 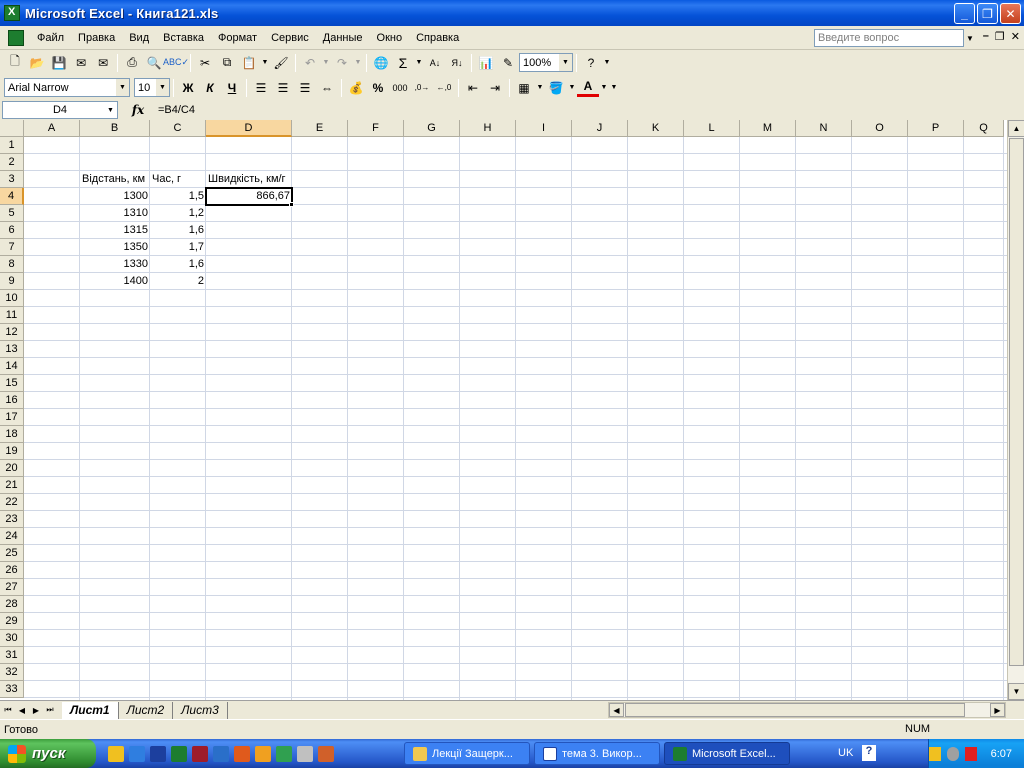 I want to click on row-header-2: 2, so click(x=12, y=162).